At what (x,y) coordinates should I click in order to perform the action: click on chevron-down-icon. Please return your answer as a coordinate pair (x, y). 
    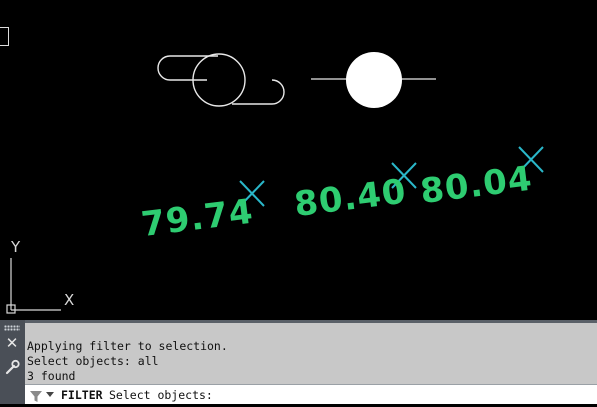
    Looking at the image, I should click on (50, 394).